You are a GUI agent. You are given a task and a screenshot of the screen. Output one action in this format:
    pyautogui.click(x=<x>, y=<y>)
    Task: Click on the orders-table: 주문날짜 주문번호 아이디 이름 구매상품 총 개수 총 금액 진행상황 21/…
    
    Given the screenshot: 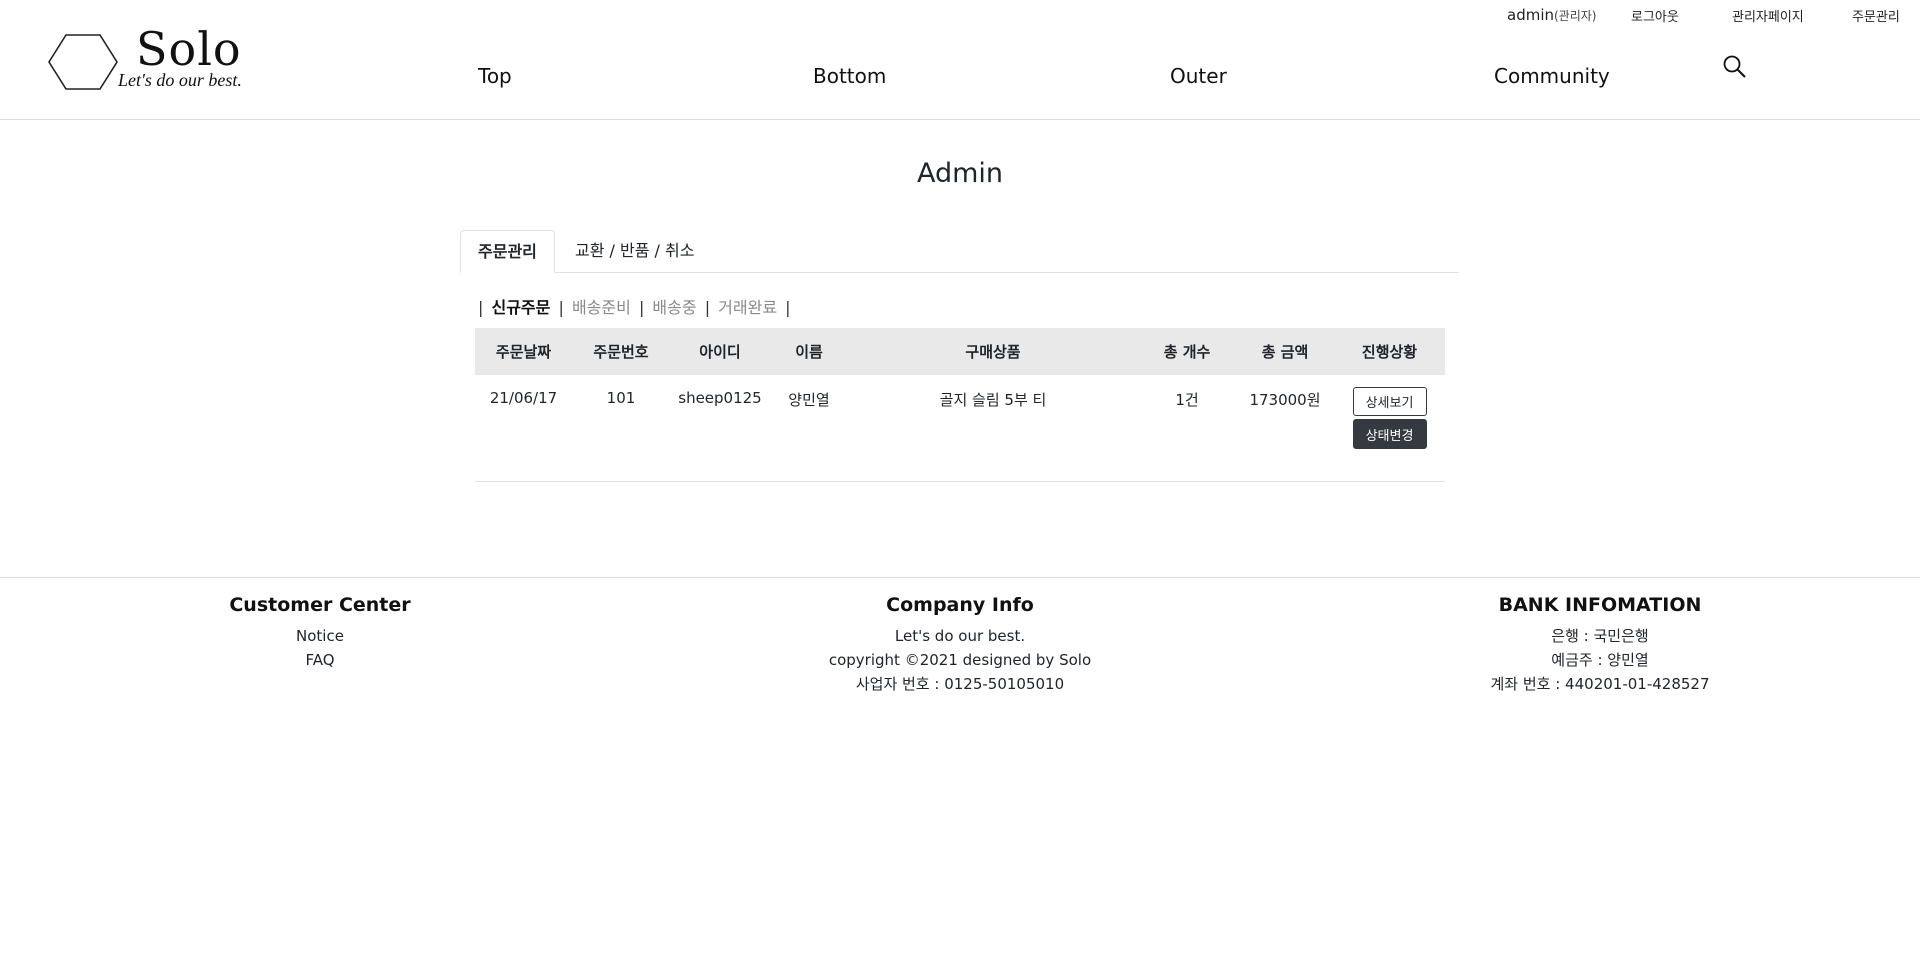 What is the action you would take?
    pyautogui.click(x=960, y=405)
    